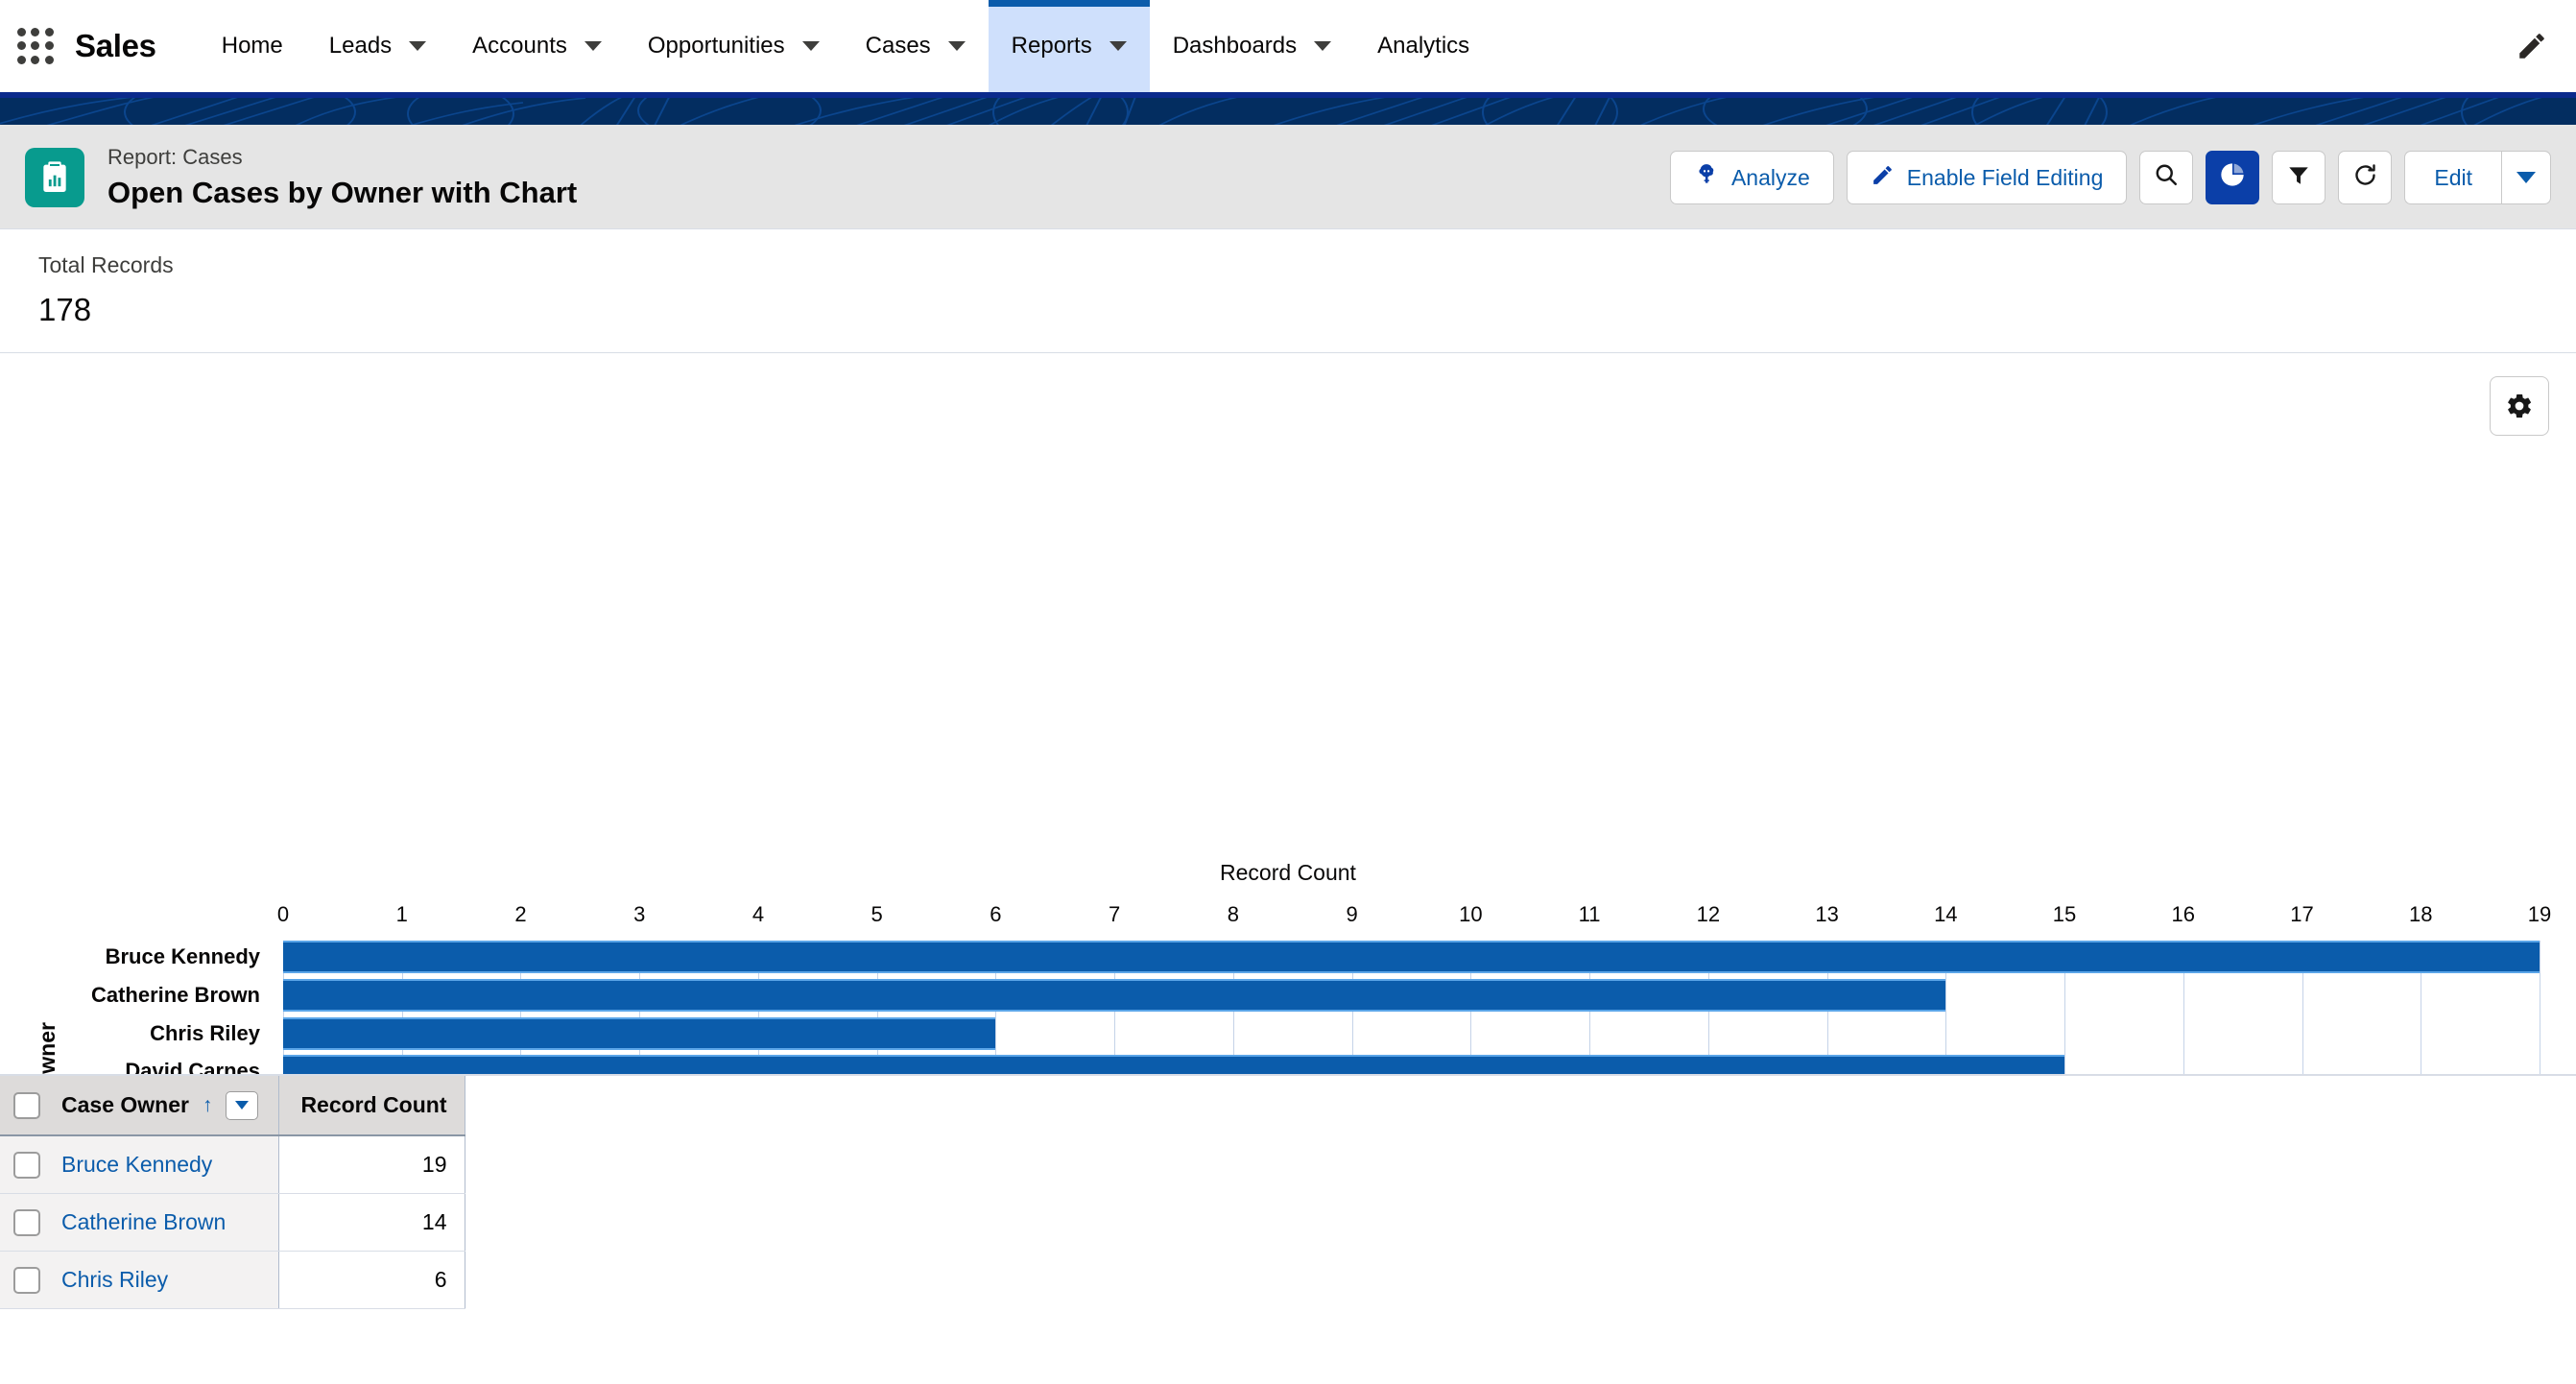 The image size is (2576, 1384). Describe the element at coordinates (2421, 915) in the screenshot. I see `chart-x-tick-label: 18` at that location.